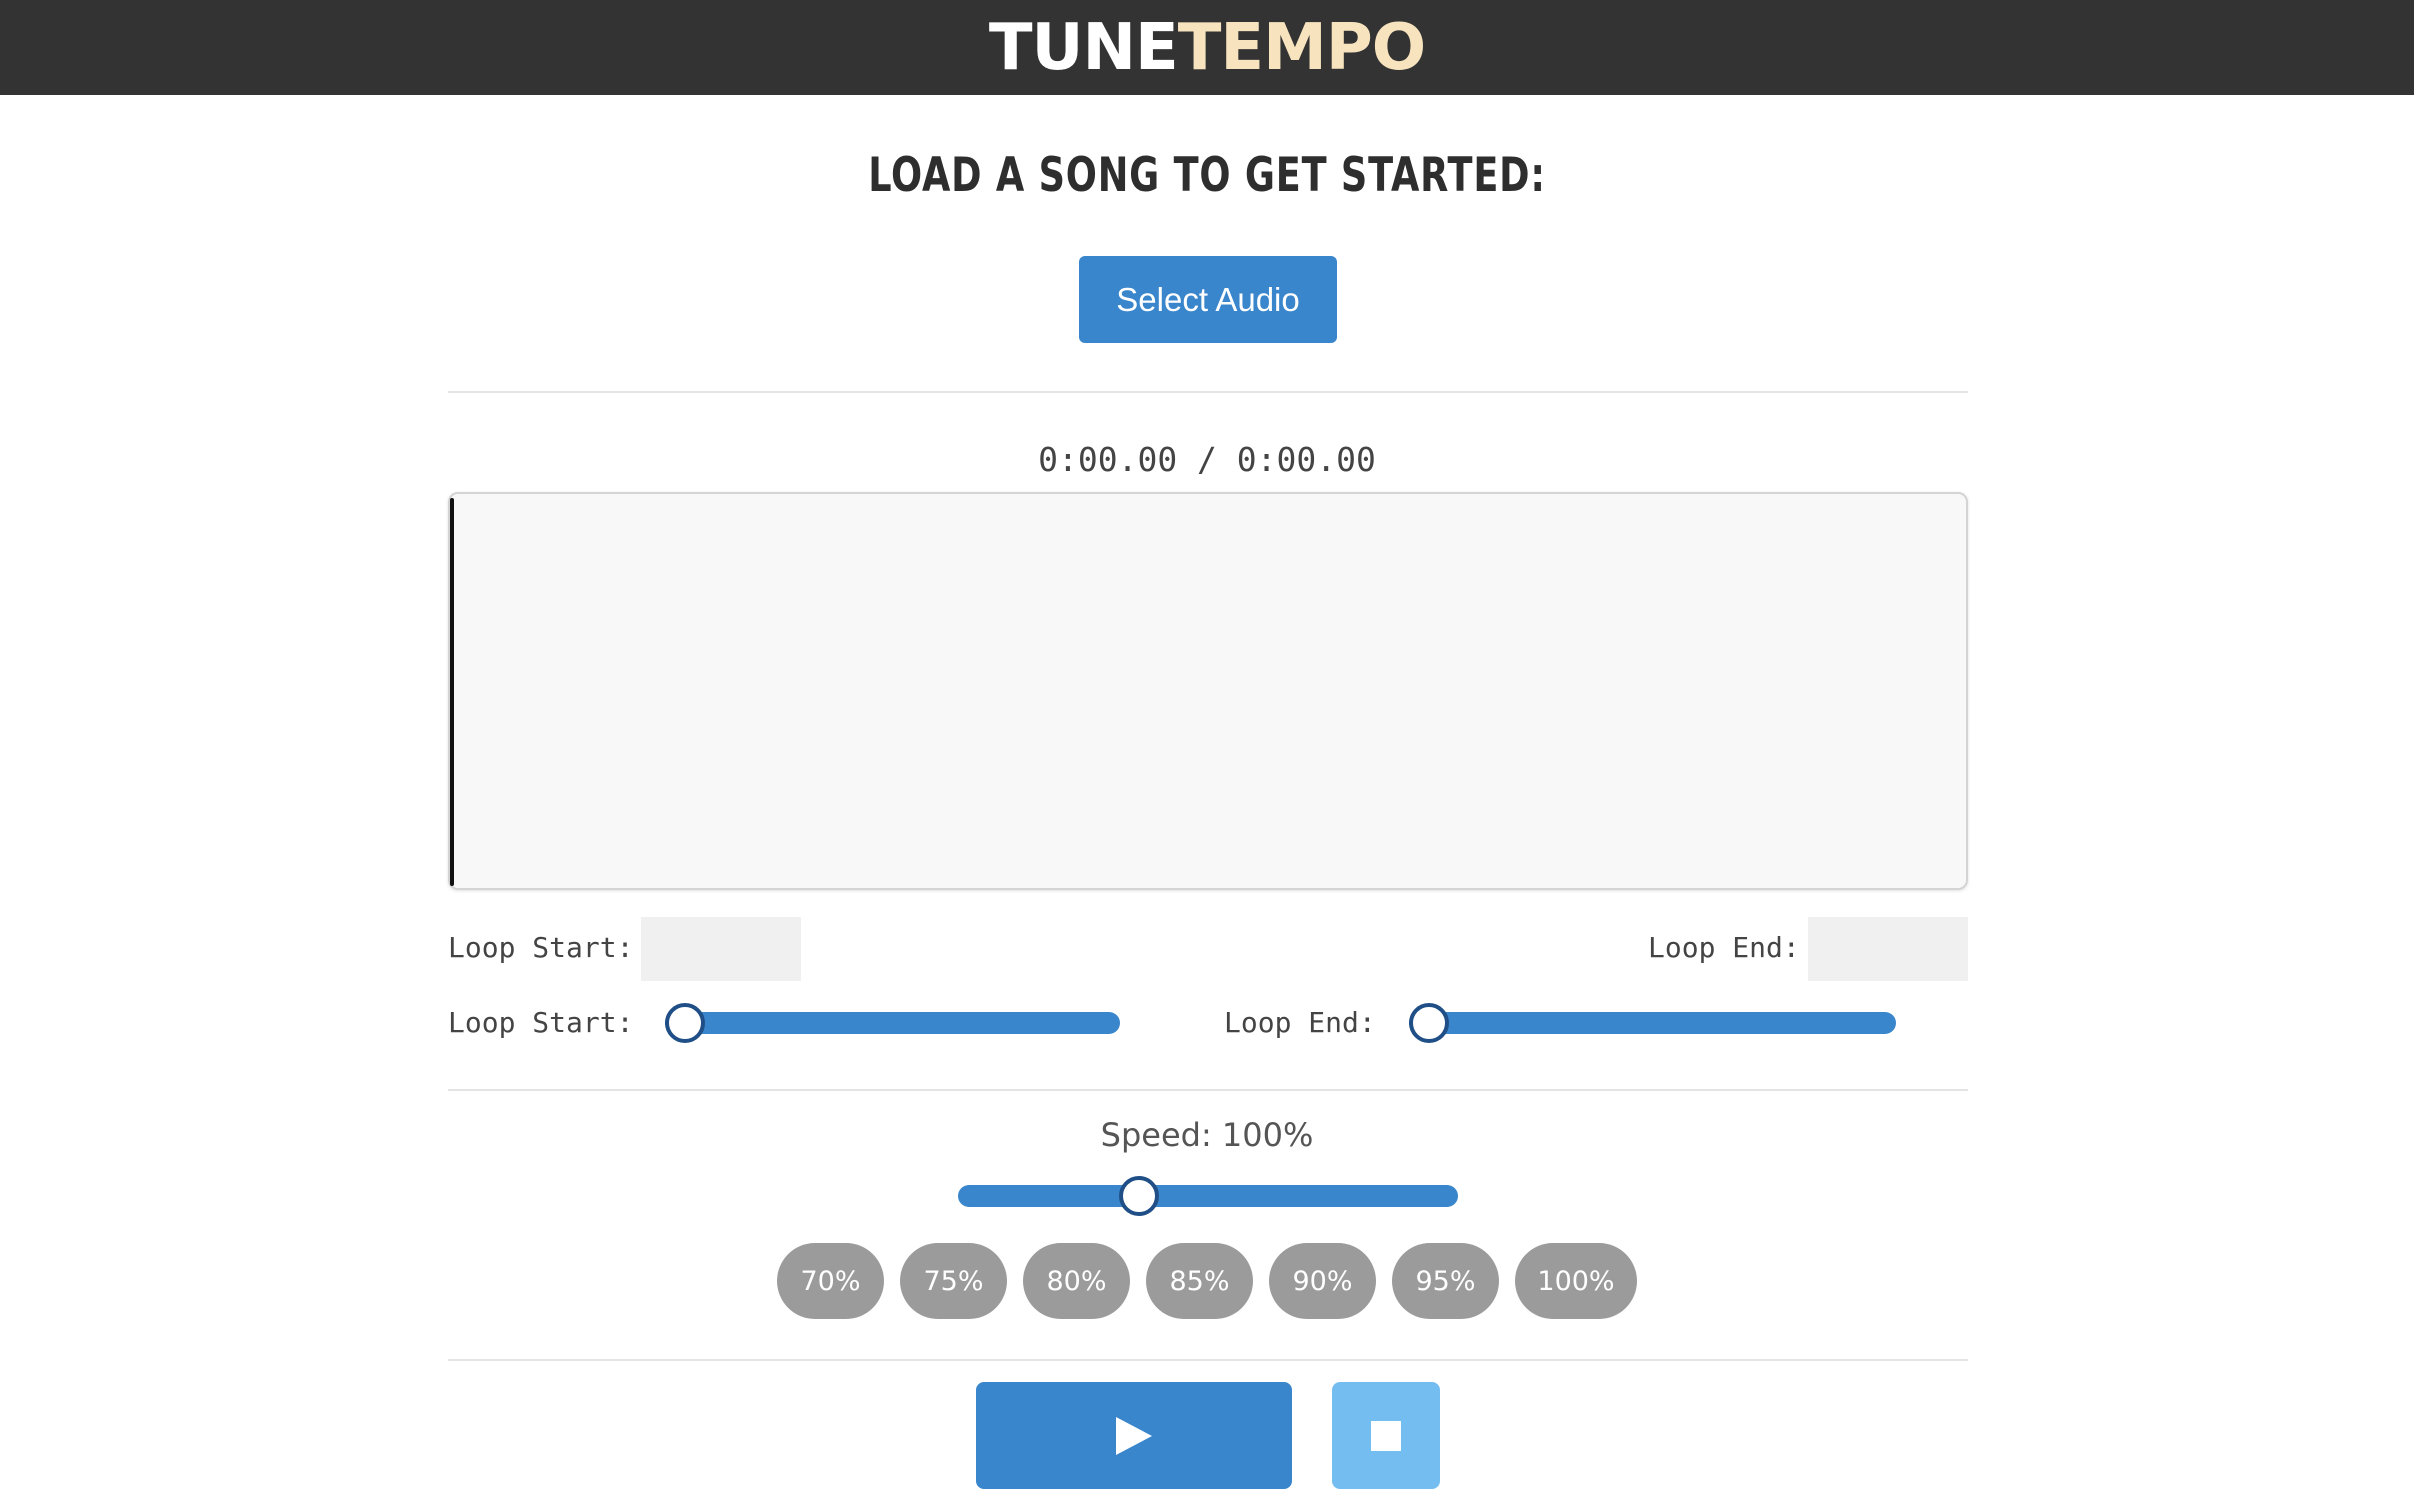 The height and width of the screenshot is (1500, 2414). I want to click on logo-part-tempo: TEMPO, so click(1301, 47).